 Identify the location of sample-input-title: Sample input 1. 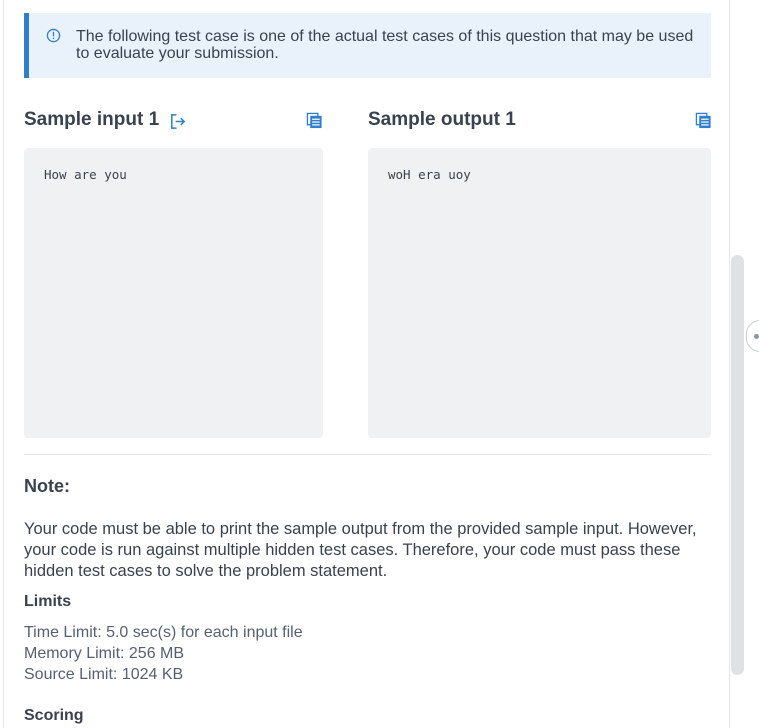
(92, 119).